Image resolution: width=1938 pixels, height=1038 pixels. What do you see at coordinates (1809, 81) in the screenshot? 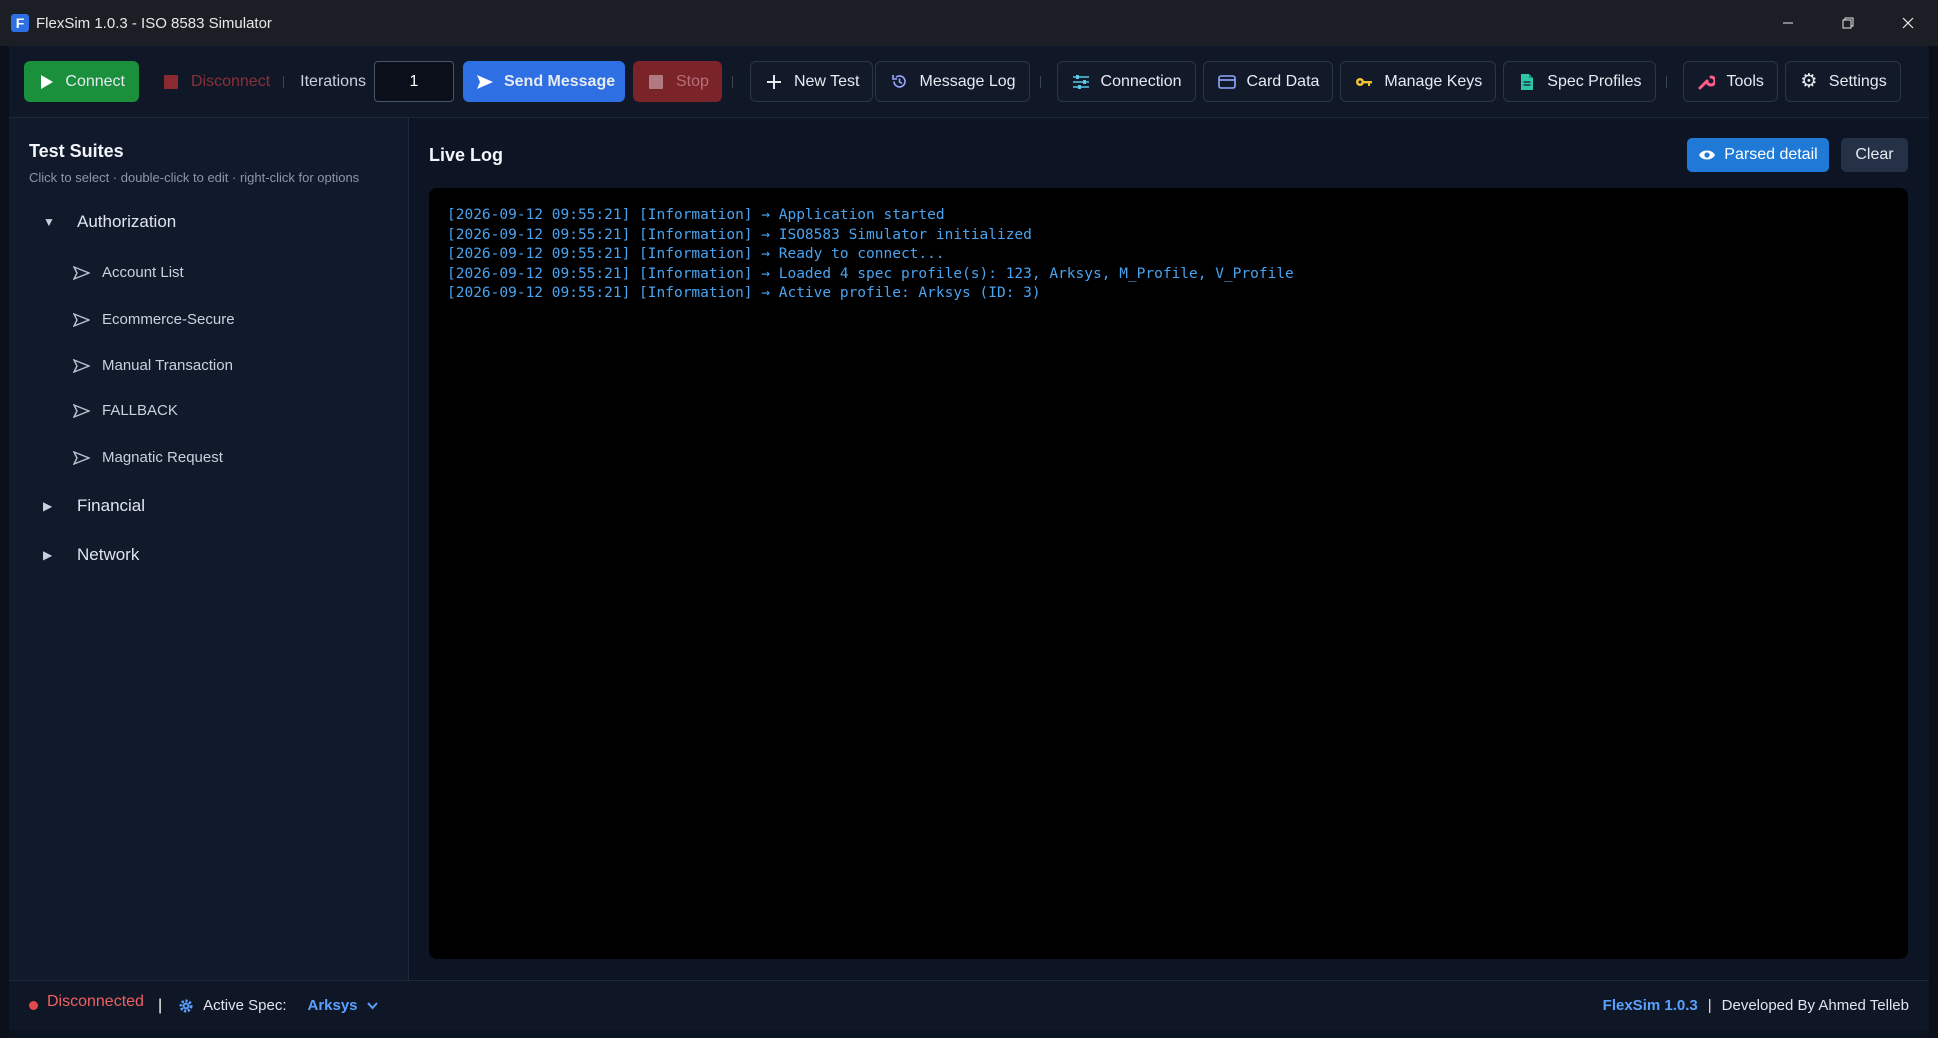
I see `gear-icon: ⚙` at bounding box center [1809, 81].